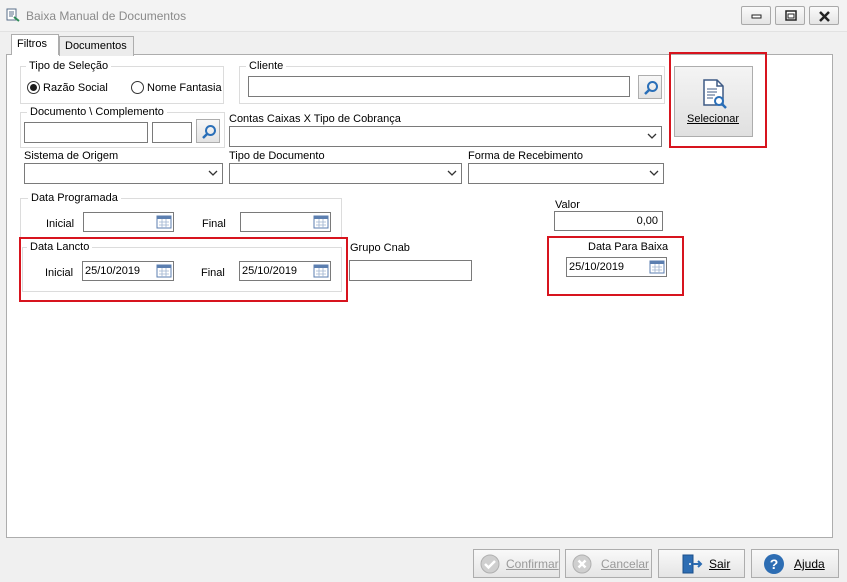  Describe the element at coordinates (692, 564) in the screenshot. I see `exit-door-icon` at that location.